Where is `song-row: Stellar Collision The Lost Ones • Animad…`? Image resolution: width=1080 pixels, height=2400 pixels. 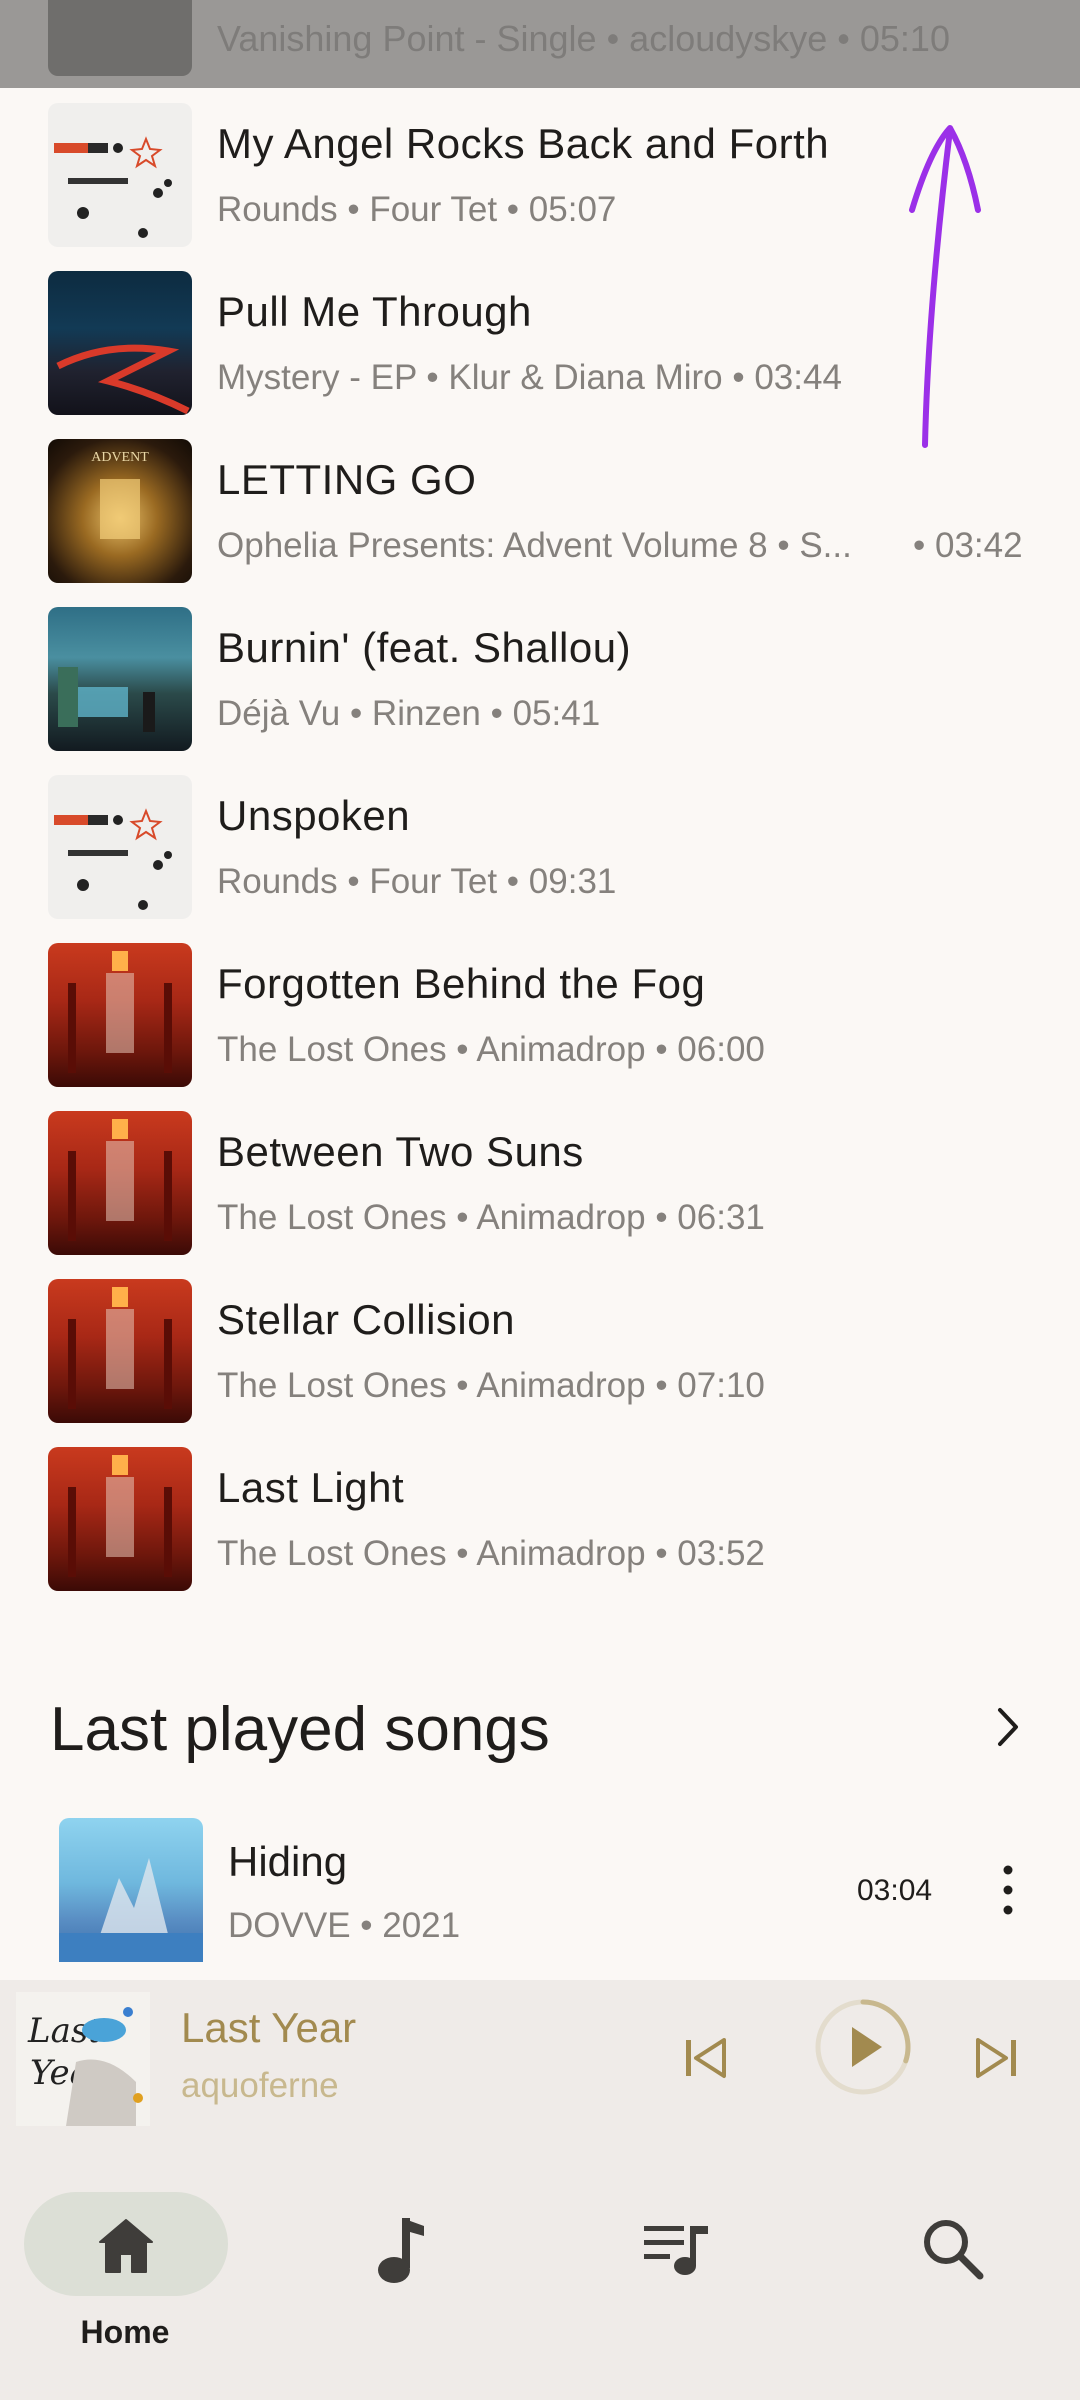 song-row: Stellar Collision The Lost Ones • Animad… is located at coordinates (540, 1348).